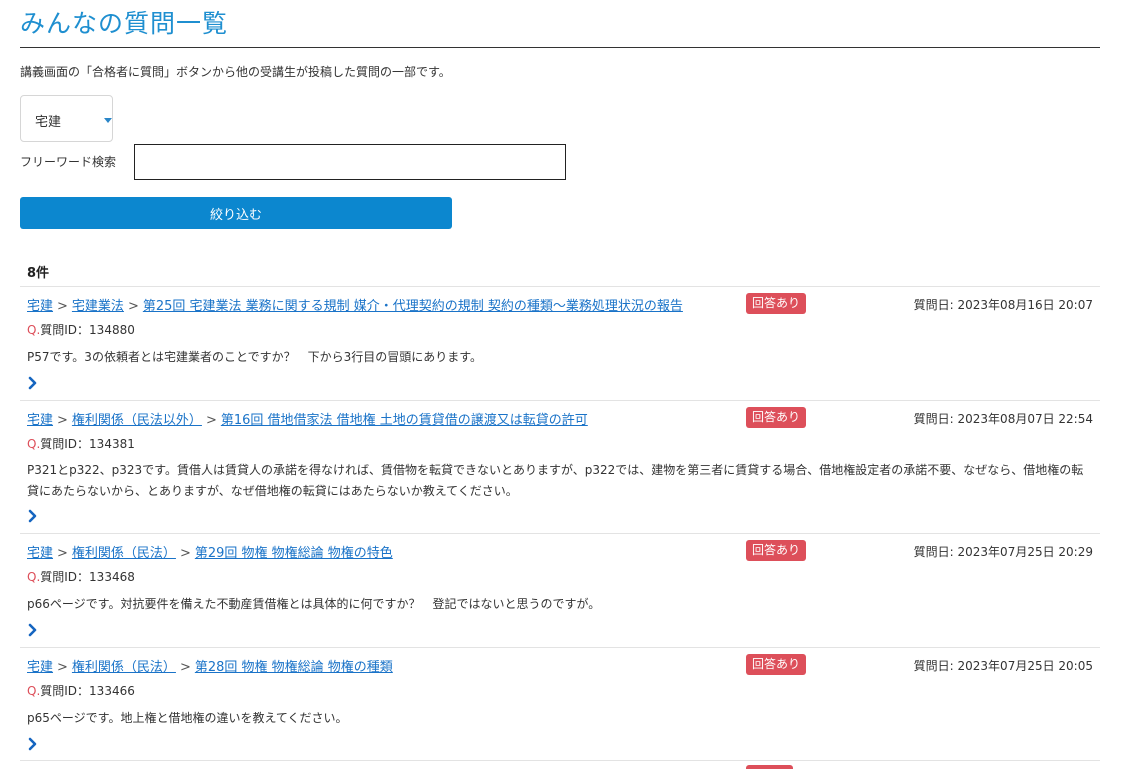  Describe the element at coordinates (1003, 552) in the screenshot. I see `question-date: 質問日: 2023年07月25日 20:29` at that location.